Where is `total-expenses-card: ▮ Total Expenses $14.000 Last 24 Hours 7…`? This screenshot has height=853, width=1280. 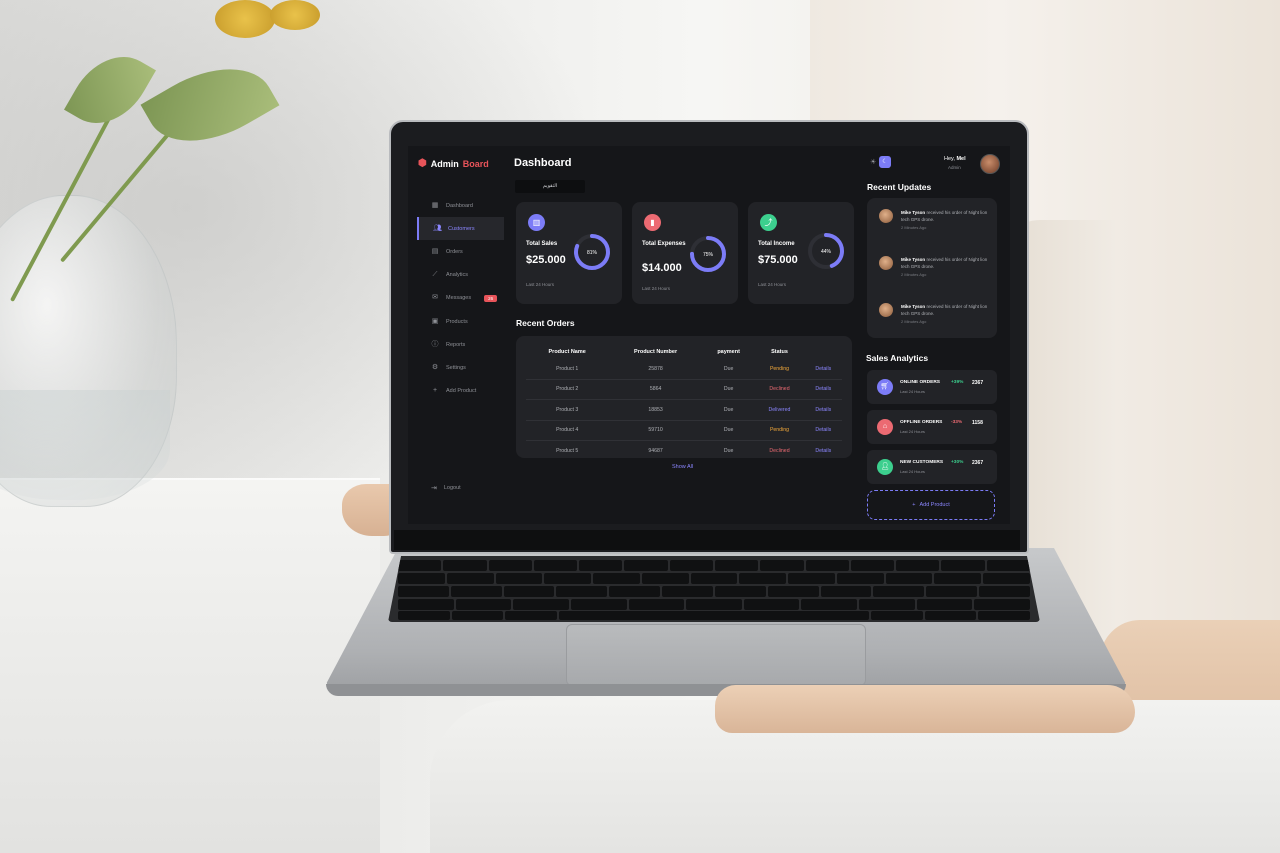
total-expenses-card: ▮ Total Expenses $14.000 Last 24 Hours 7… is located at coordinates (685, 253).